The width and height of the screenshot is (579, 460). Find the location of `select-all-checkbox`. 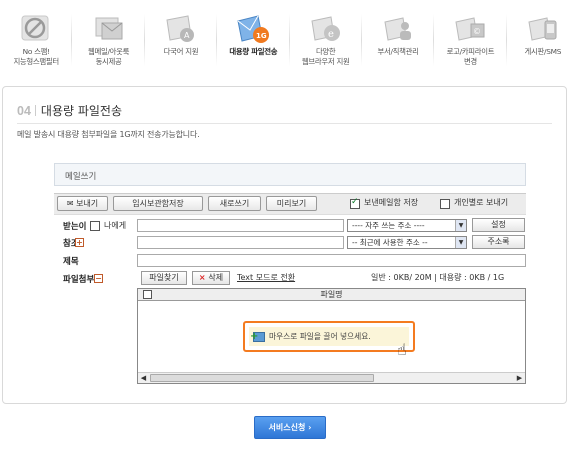

select-all-checkbox is located at coordinates (147, 294).